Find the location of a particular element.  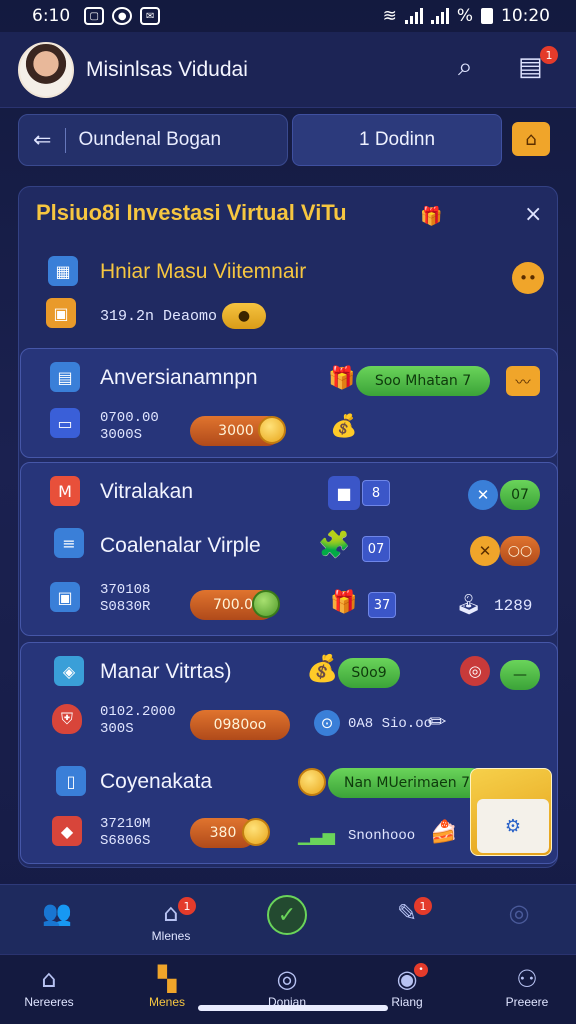

wifi-icon: ≋ is located at coordinates (389, 16).